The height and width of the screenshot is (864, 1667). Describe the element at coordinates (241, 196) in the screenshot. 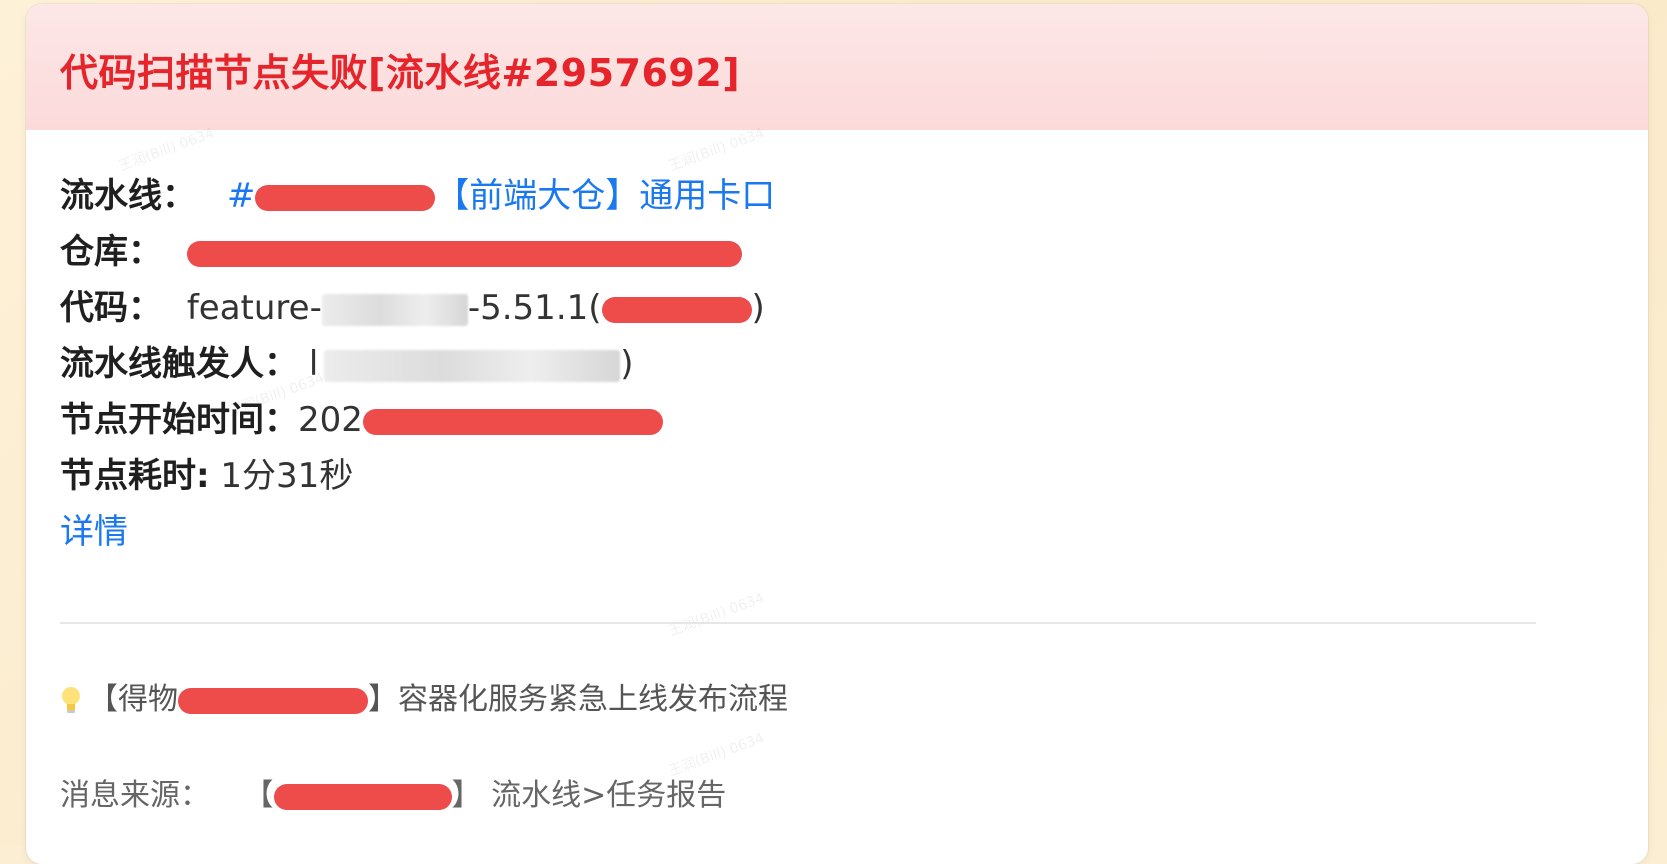

I see `pipeline-hash: #` at that location.